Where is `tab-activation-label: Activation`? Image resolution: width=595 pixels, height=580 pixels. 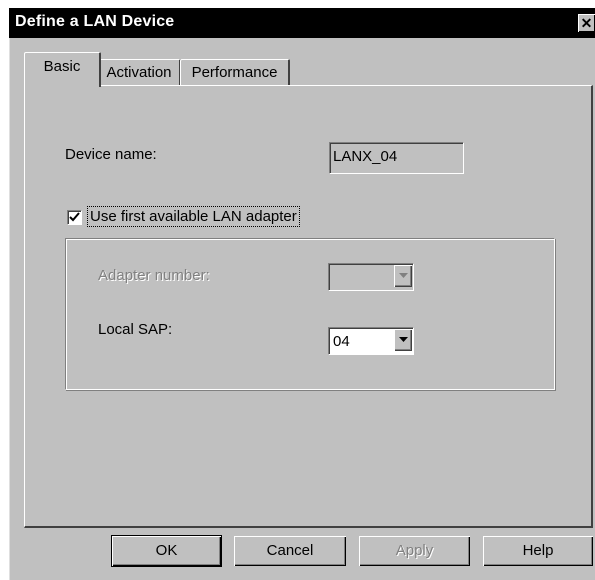 tab-activation-label: Activation is located at coordinates (139, 72).